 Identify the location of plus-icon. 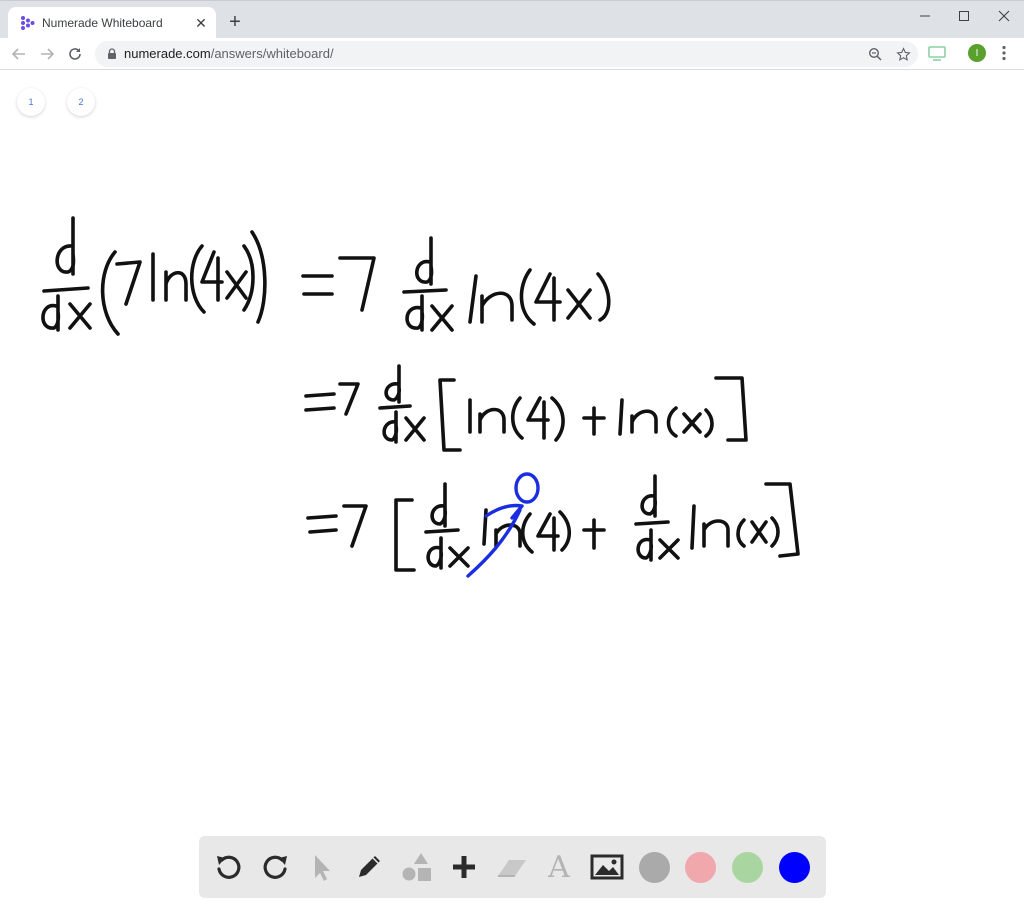
(464, 867).